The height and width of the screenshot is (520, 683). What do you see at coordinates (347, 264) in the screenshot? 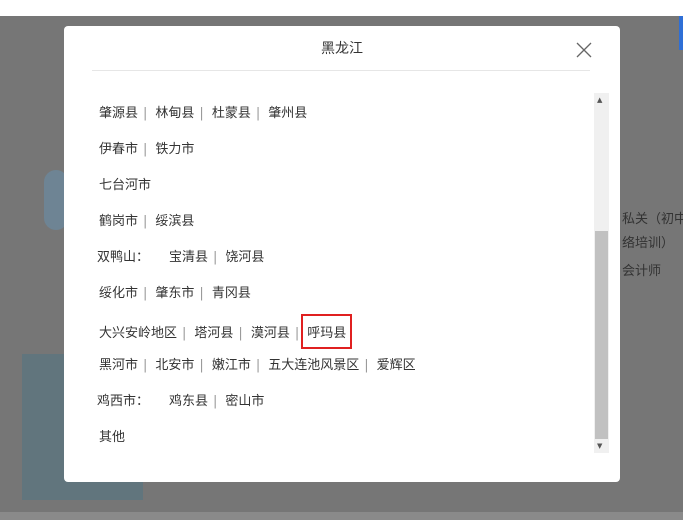
I see `list-row: 双鸭山： 宝清县 | 饶河县` at bounding box center [347, 264].